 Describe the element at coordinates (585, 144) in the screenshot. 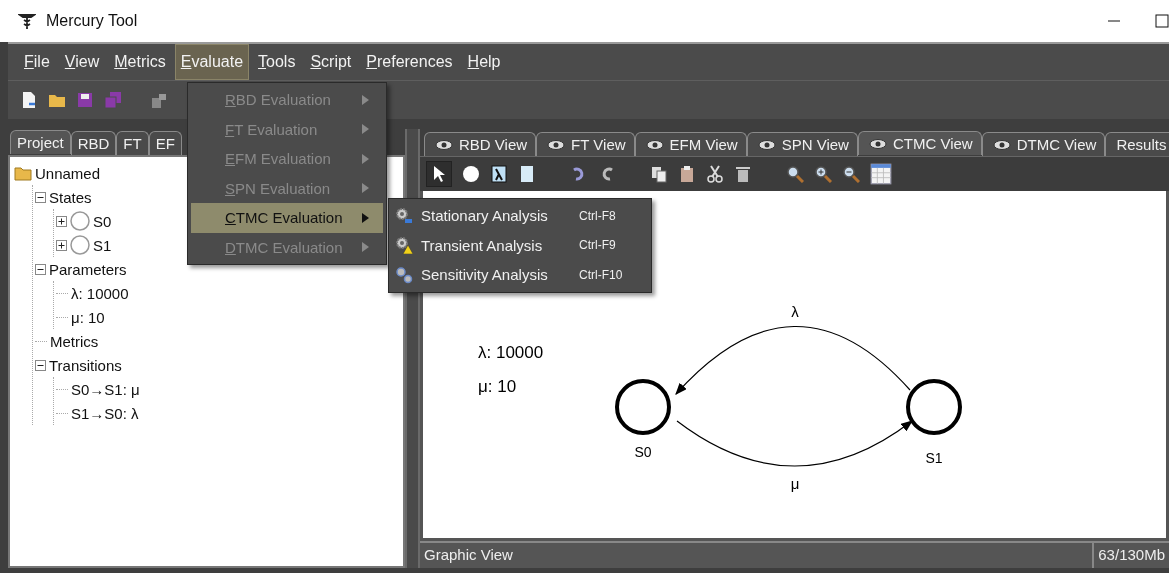

I see `tab: FT View` at that location.